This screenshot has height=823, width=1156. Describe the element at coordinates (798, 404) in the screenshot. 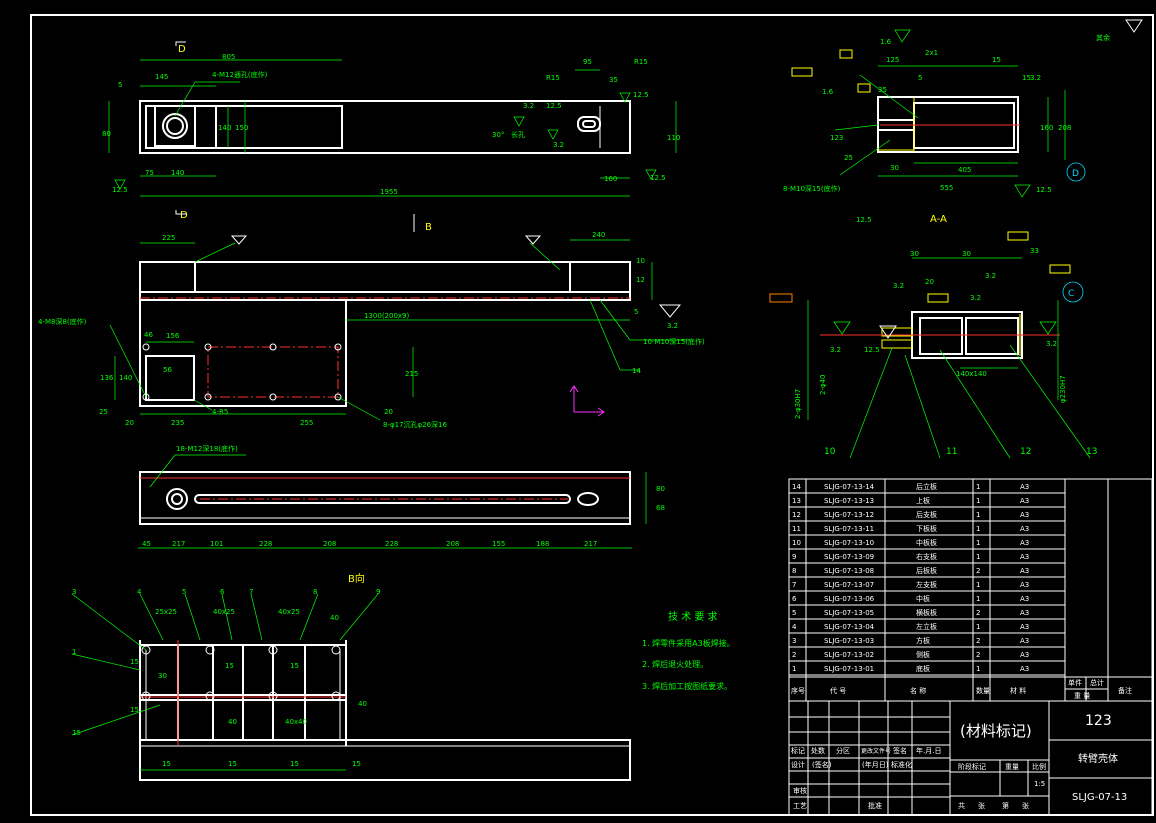

I see `c-2-phi30: 2-φ30H7` at that location.